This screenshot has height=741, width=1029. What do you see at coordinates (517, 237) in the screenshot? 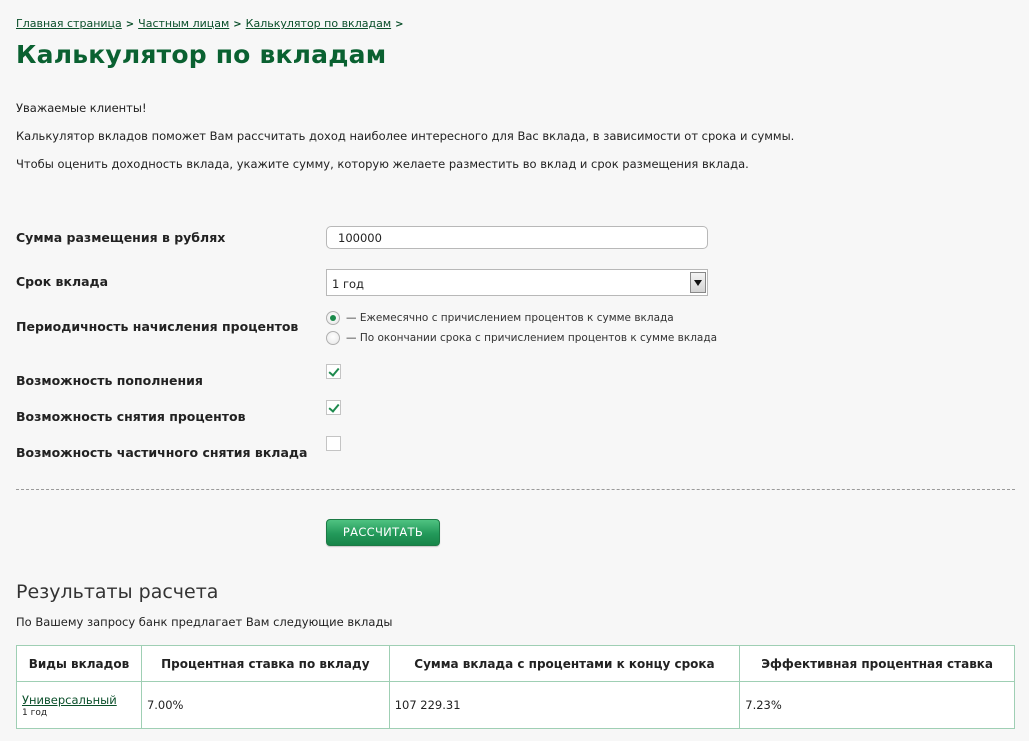
I see `amount-input` at bounding box center [517, 237].